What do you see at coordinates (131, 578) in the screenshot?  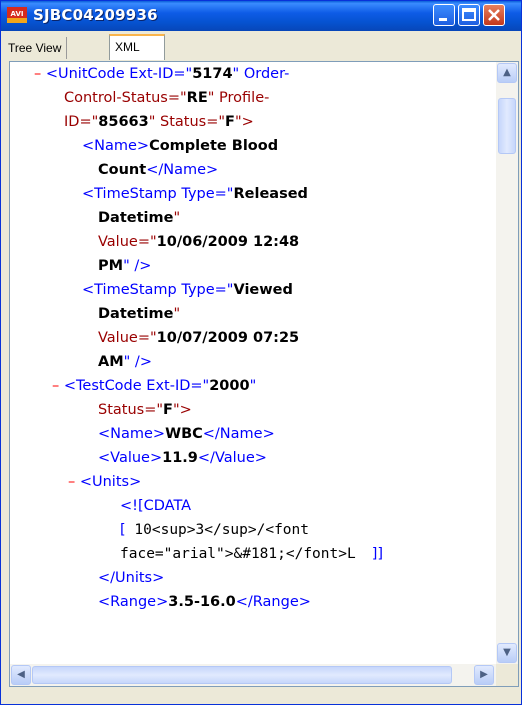 I see `xml-line: </Units>` at bounding box center [131, 578].